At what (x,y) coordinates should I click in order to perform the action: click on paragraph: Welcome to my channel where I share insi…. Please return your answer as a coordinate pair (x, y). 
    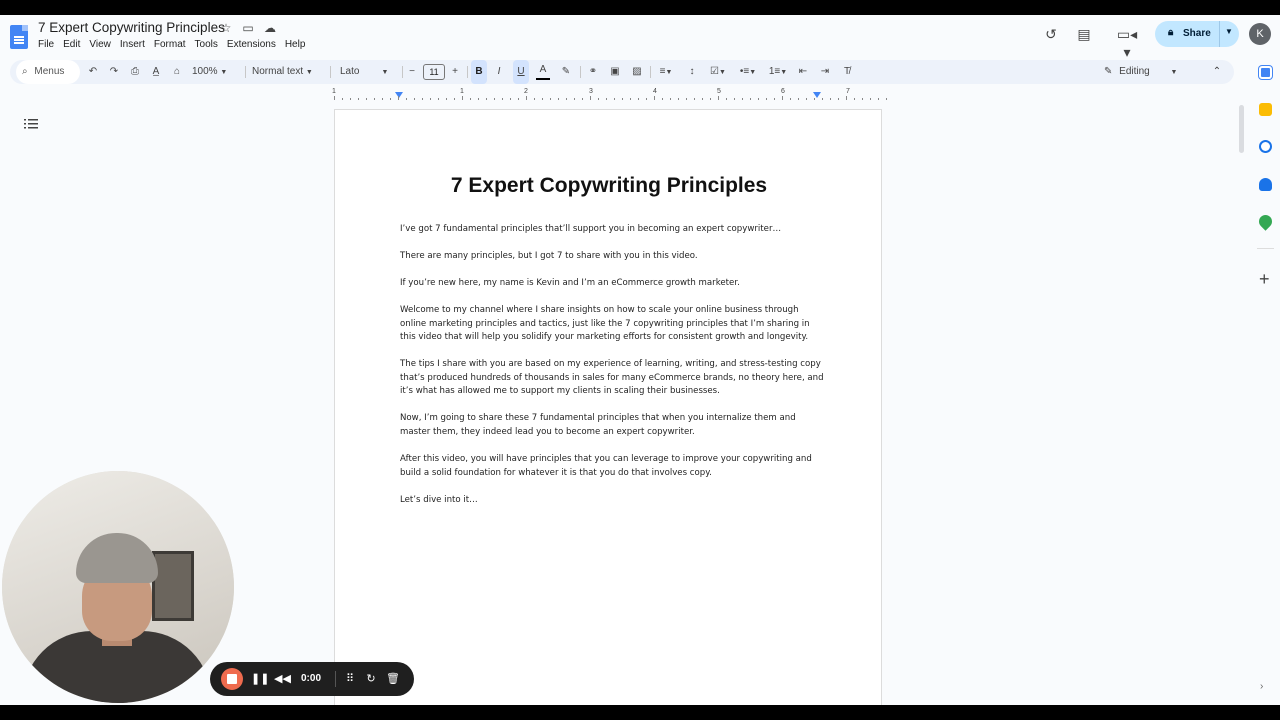
    Looking at the image, I should click on (613, 324).